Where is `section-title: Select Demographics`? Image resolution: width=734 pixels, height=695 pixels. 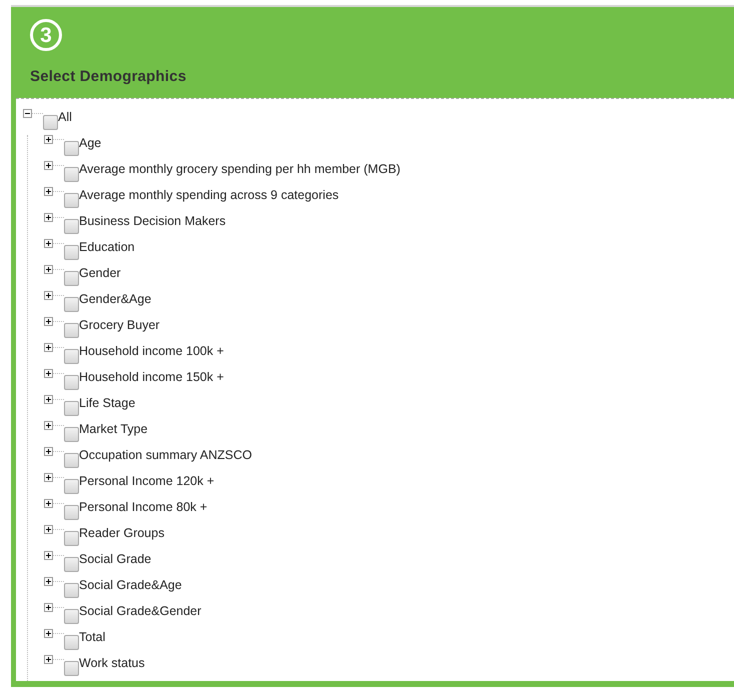 section-title: Select Demographics is located at coordinates (109, 76).